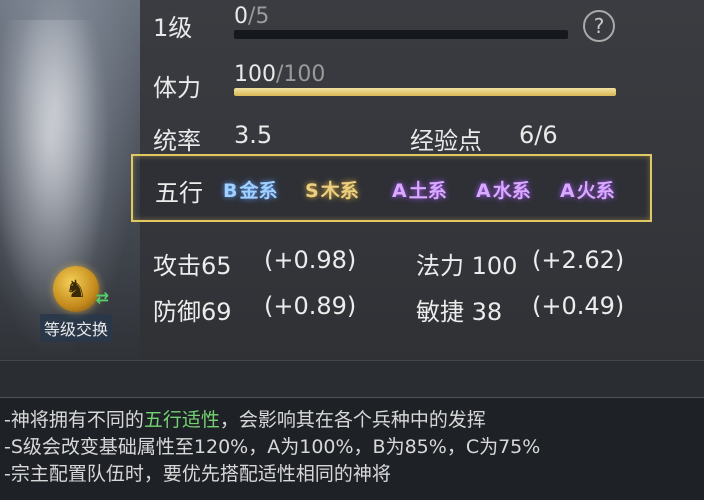  Describe the element at coordinates (595, 191) in the screenshot. I see `wuxing-element: 火系` at that location.